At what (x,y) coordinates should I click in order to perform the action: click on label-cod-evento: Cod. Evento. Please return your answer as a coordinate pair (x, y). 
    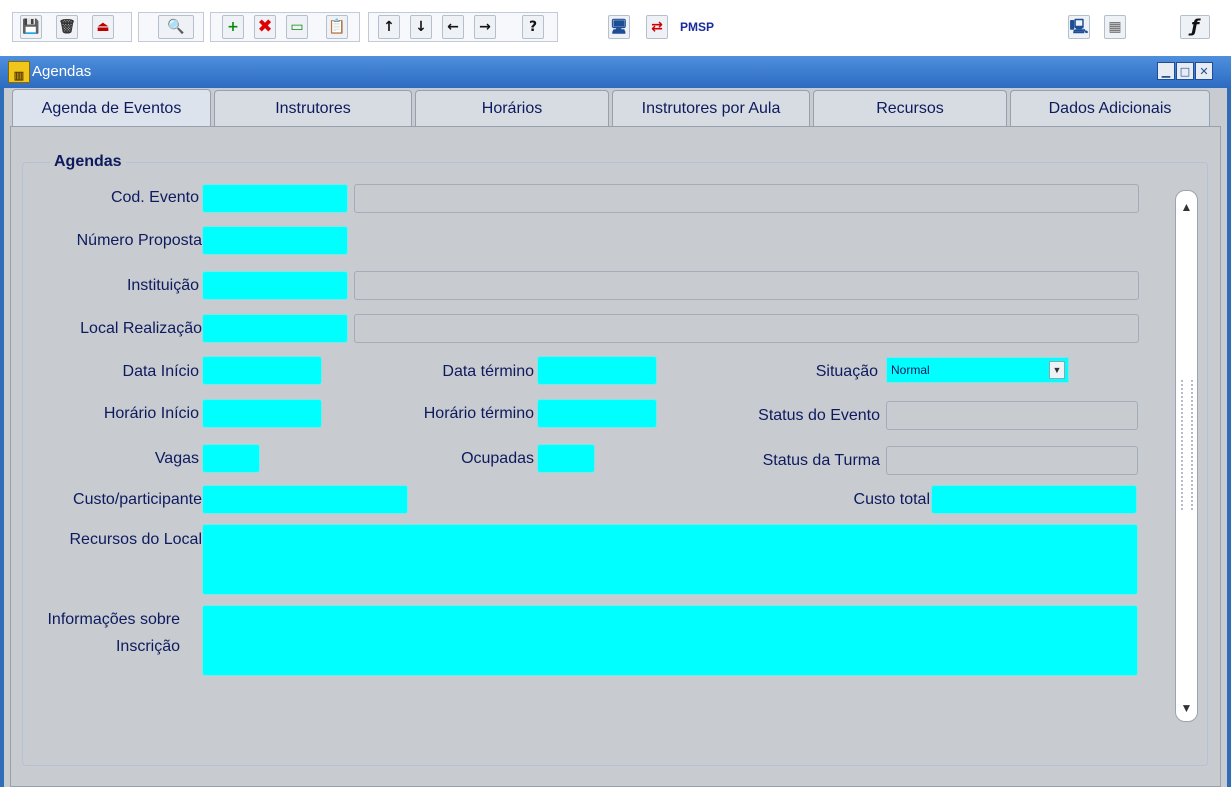
    Looking at the image, I should click on (154, 197).